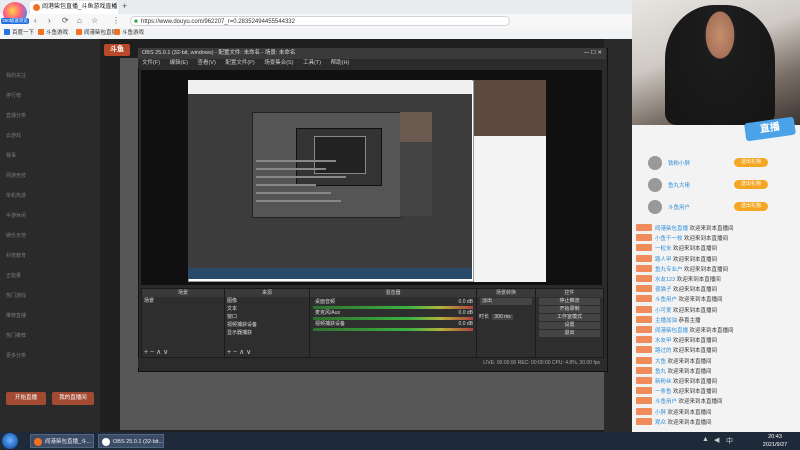 This screenshot has height=450, width=800. I want to click on chat-user: 新粉丝, so click(663, 382).